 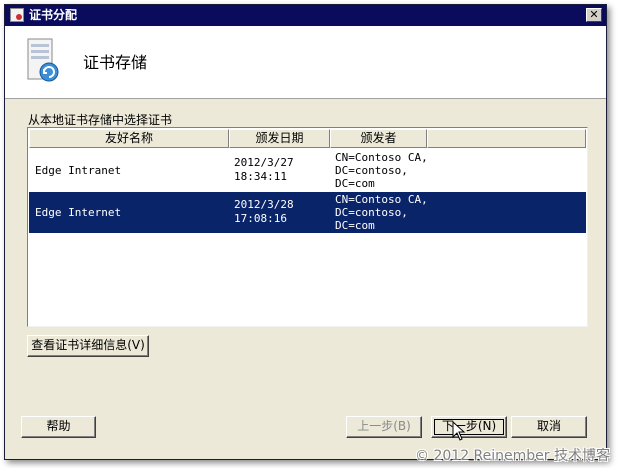 What do you see at coordinates (264, 211) in the screenshot?
I see `cell-issue-date: 2012/3/28 17:08:16` at bounding box center [264, 211].